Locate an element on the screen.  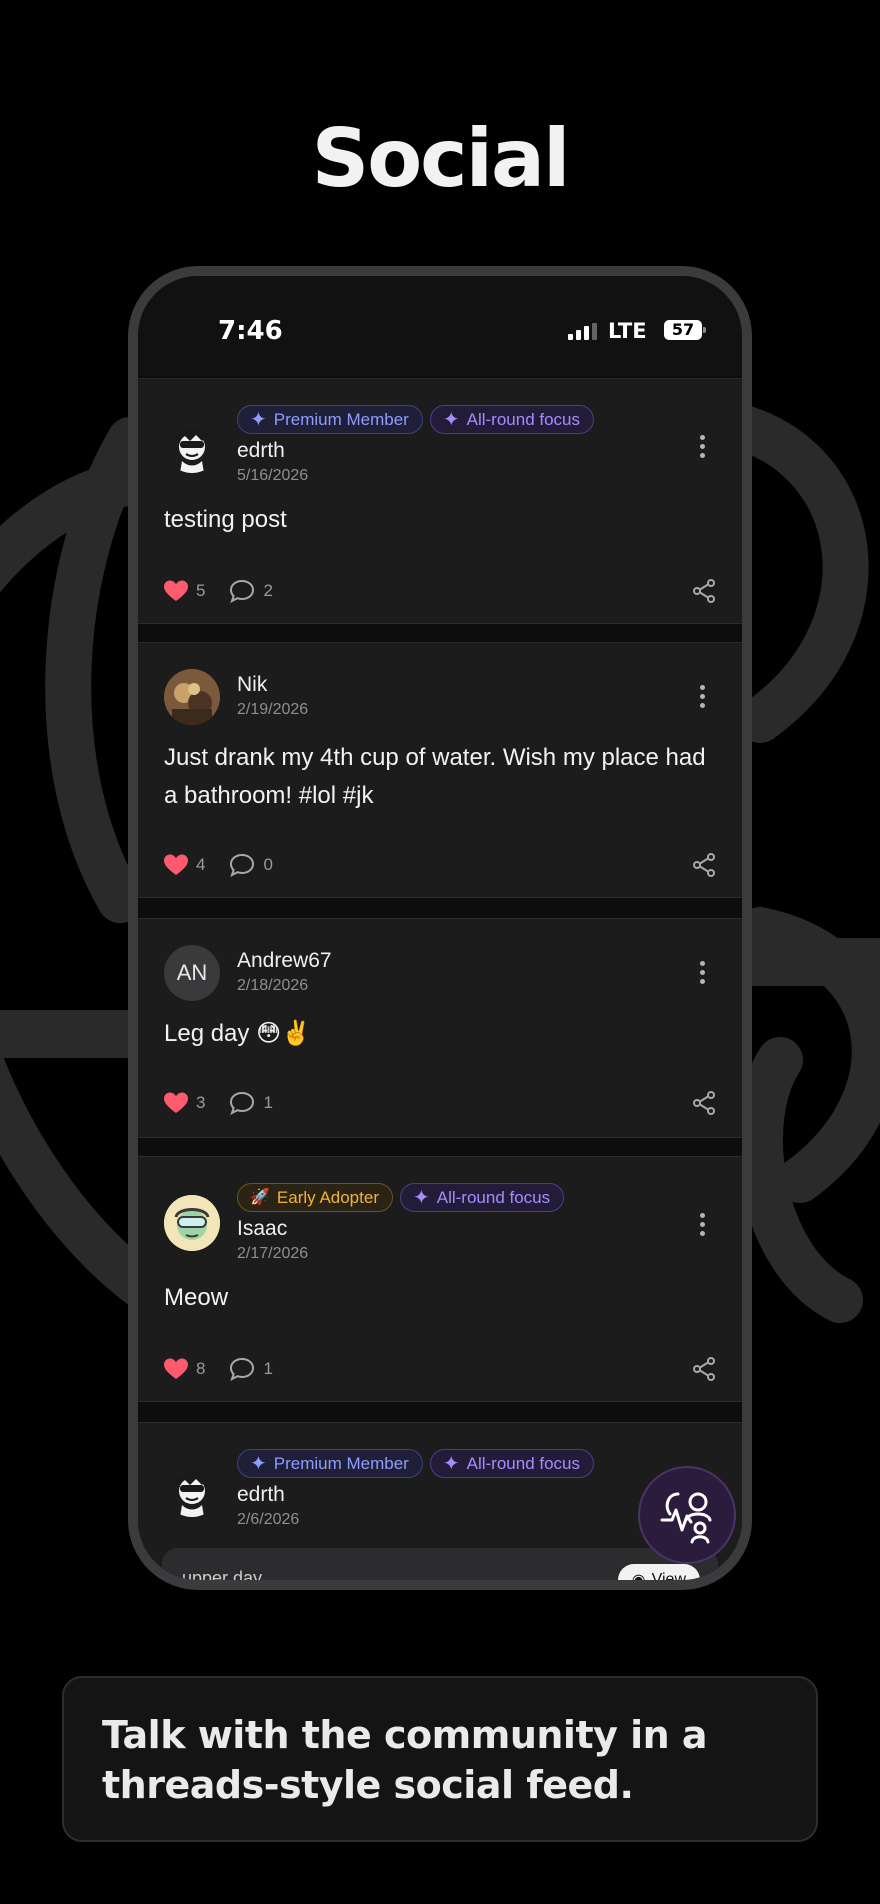
post-username: Nik is located at coordinates (252, 685).